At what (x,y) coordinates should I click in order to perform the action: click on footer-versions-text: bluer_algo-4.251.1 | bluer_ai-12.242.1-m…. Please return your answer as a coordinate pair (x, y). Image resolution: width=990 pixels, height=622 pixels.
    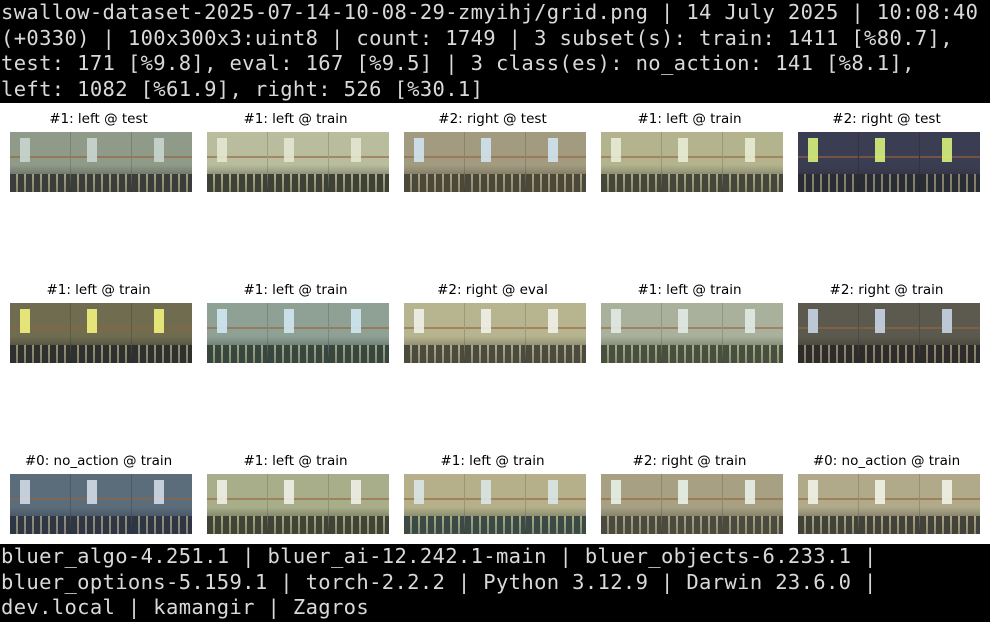
    Looking at the image, I should click on (445, 581).